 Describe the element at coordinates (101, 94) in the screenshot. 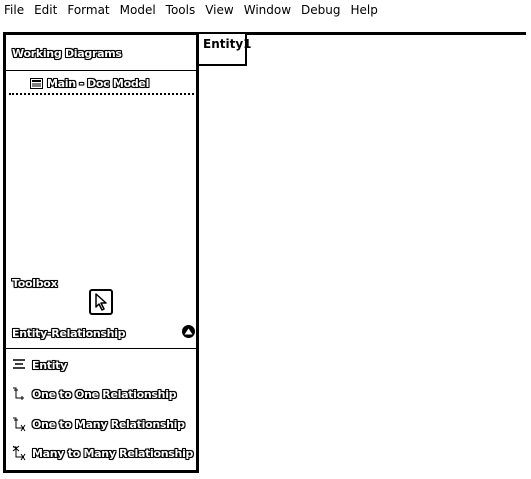

I see `selection-outline` at that location.